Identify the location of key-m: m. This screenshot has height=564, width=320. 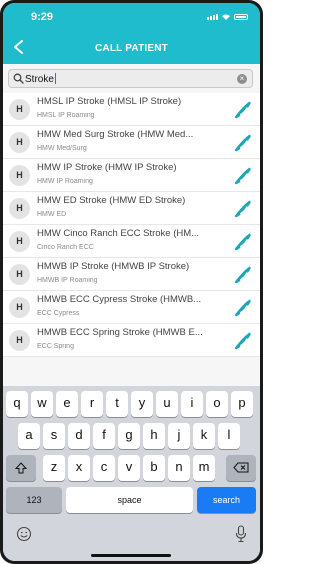
(204, 468).